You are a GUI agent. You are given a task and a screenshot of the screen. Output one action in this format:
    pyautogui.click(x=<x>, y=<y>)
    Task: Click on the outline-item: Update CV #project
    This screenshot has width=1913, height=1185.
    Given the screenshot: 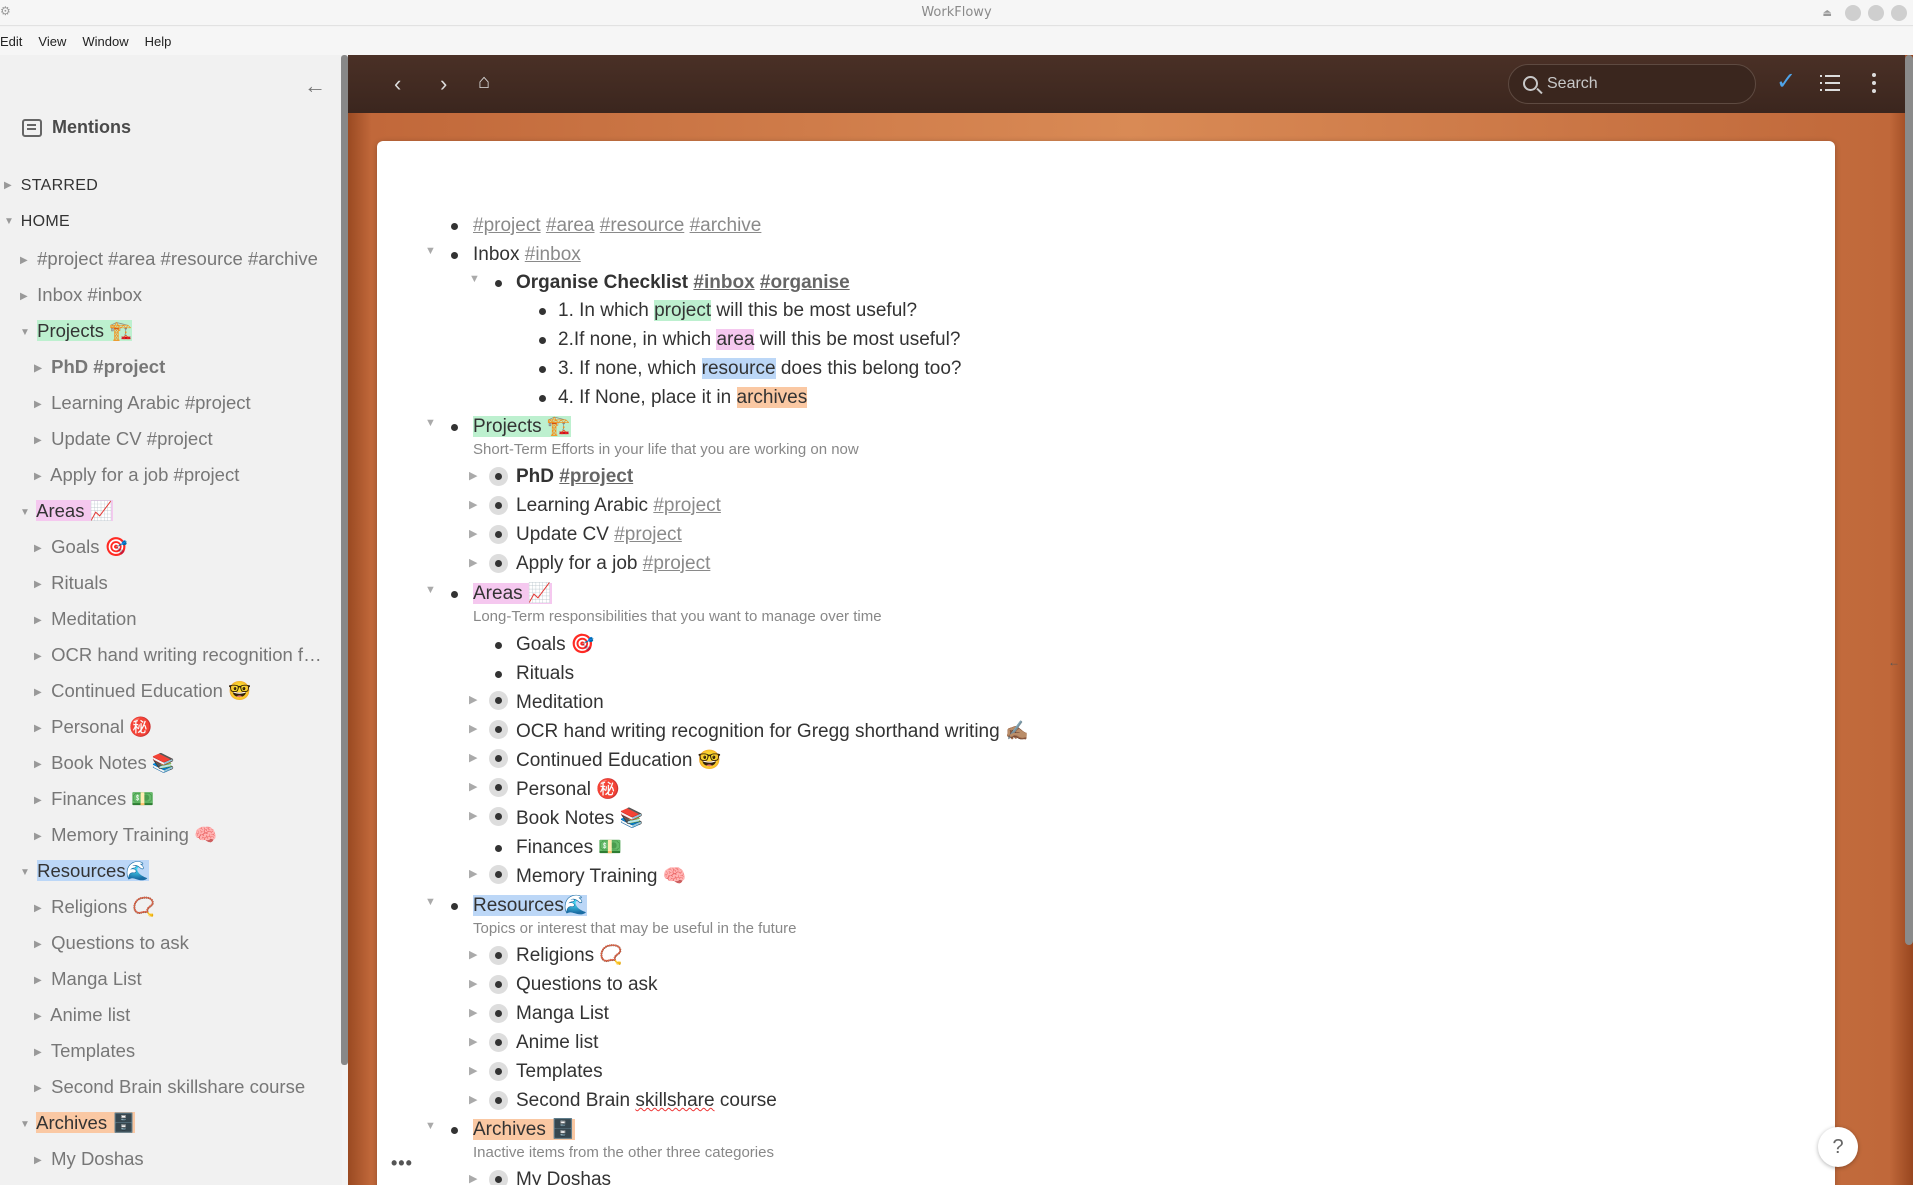 What is the action you would take?
    pyautogui.click(x=599, y=535)
    